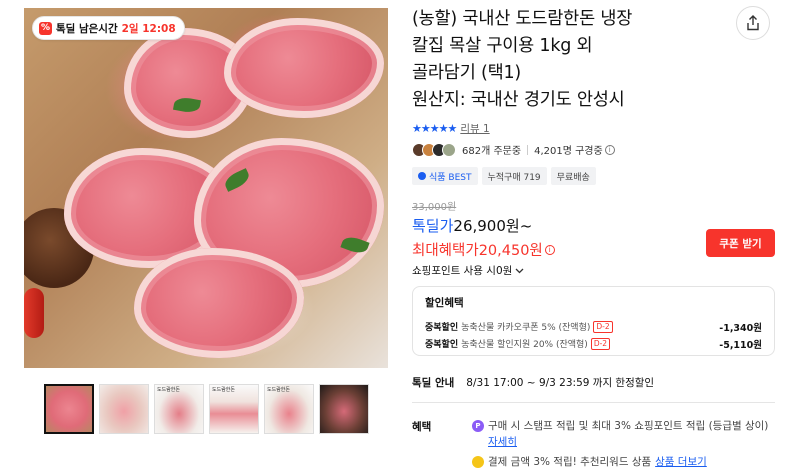 The height and width of the screenshot is (476, 800). What do you see at coordinates (434, 207) in the screenshot?
I see `original-price: 33,000원` at bounding box center [434, 207].